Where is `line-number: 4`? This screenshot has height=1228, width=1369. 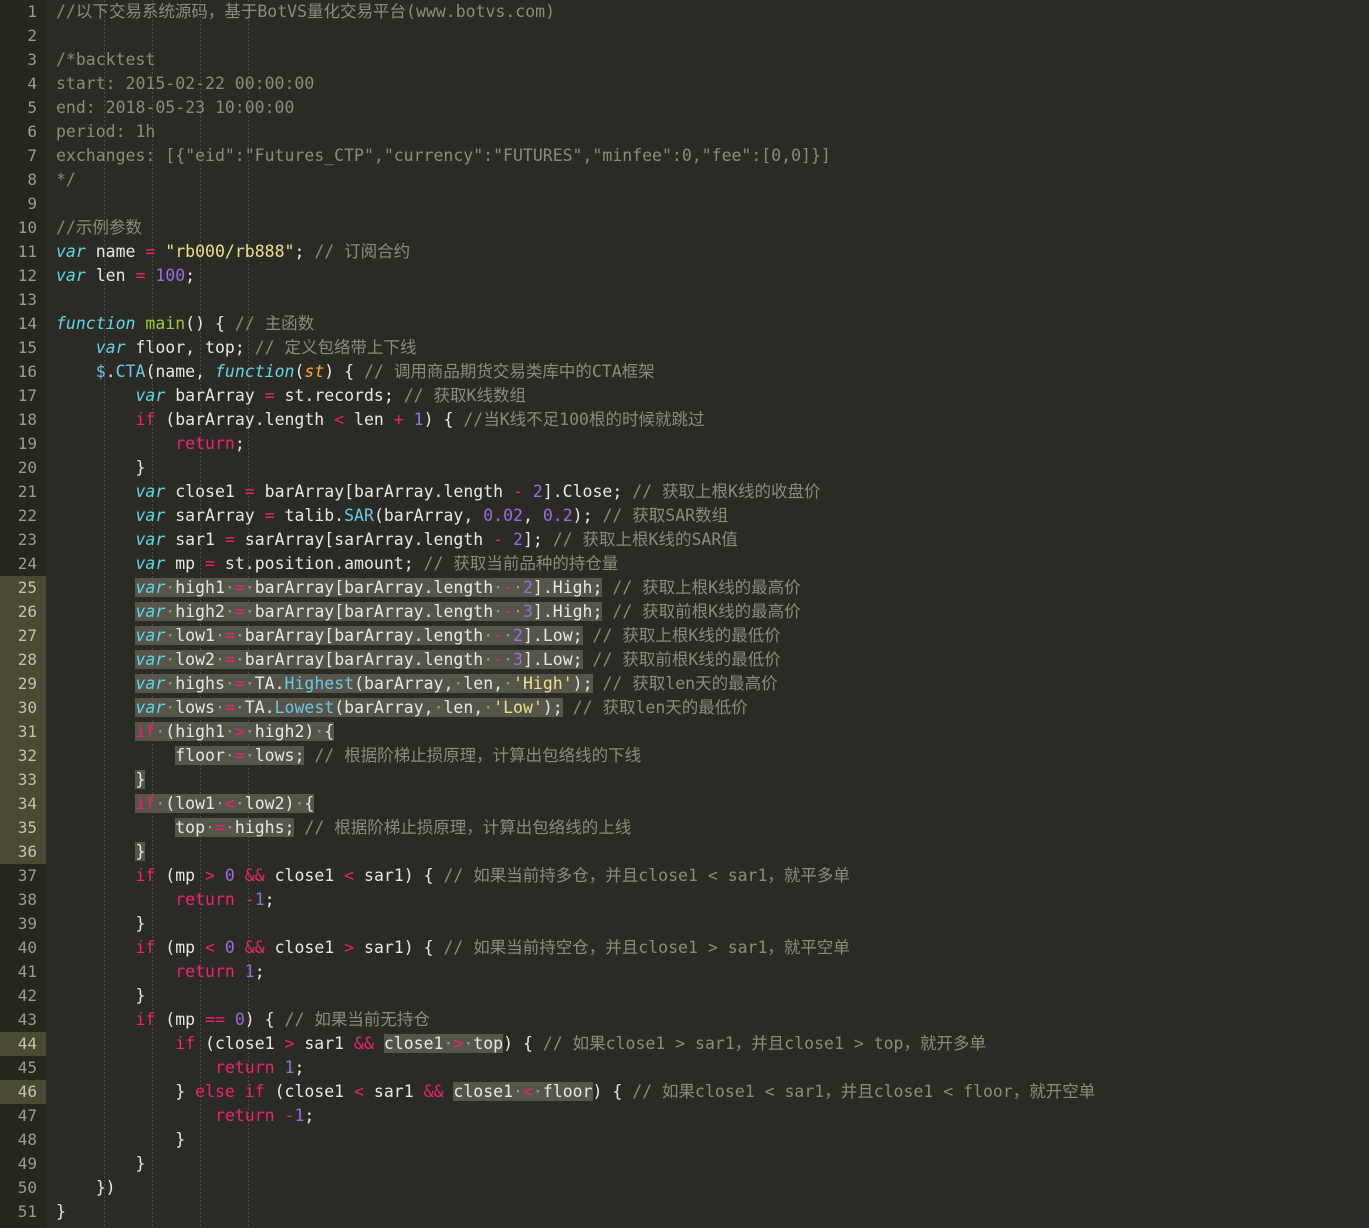 line-number: 4 is located at coordinates (23, 84).